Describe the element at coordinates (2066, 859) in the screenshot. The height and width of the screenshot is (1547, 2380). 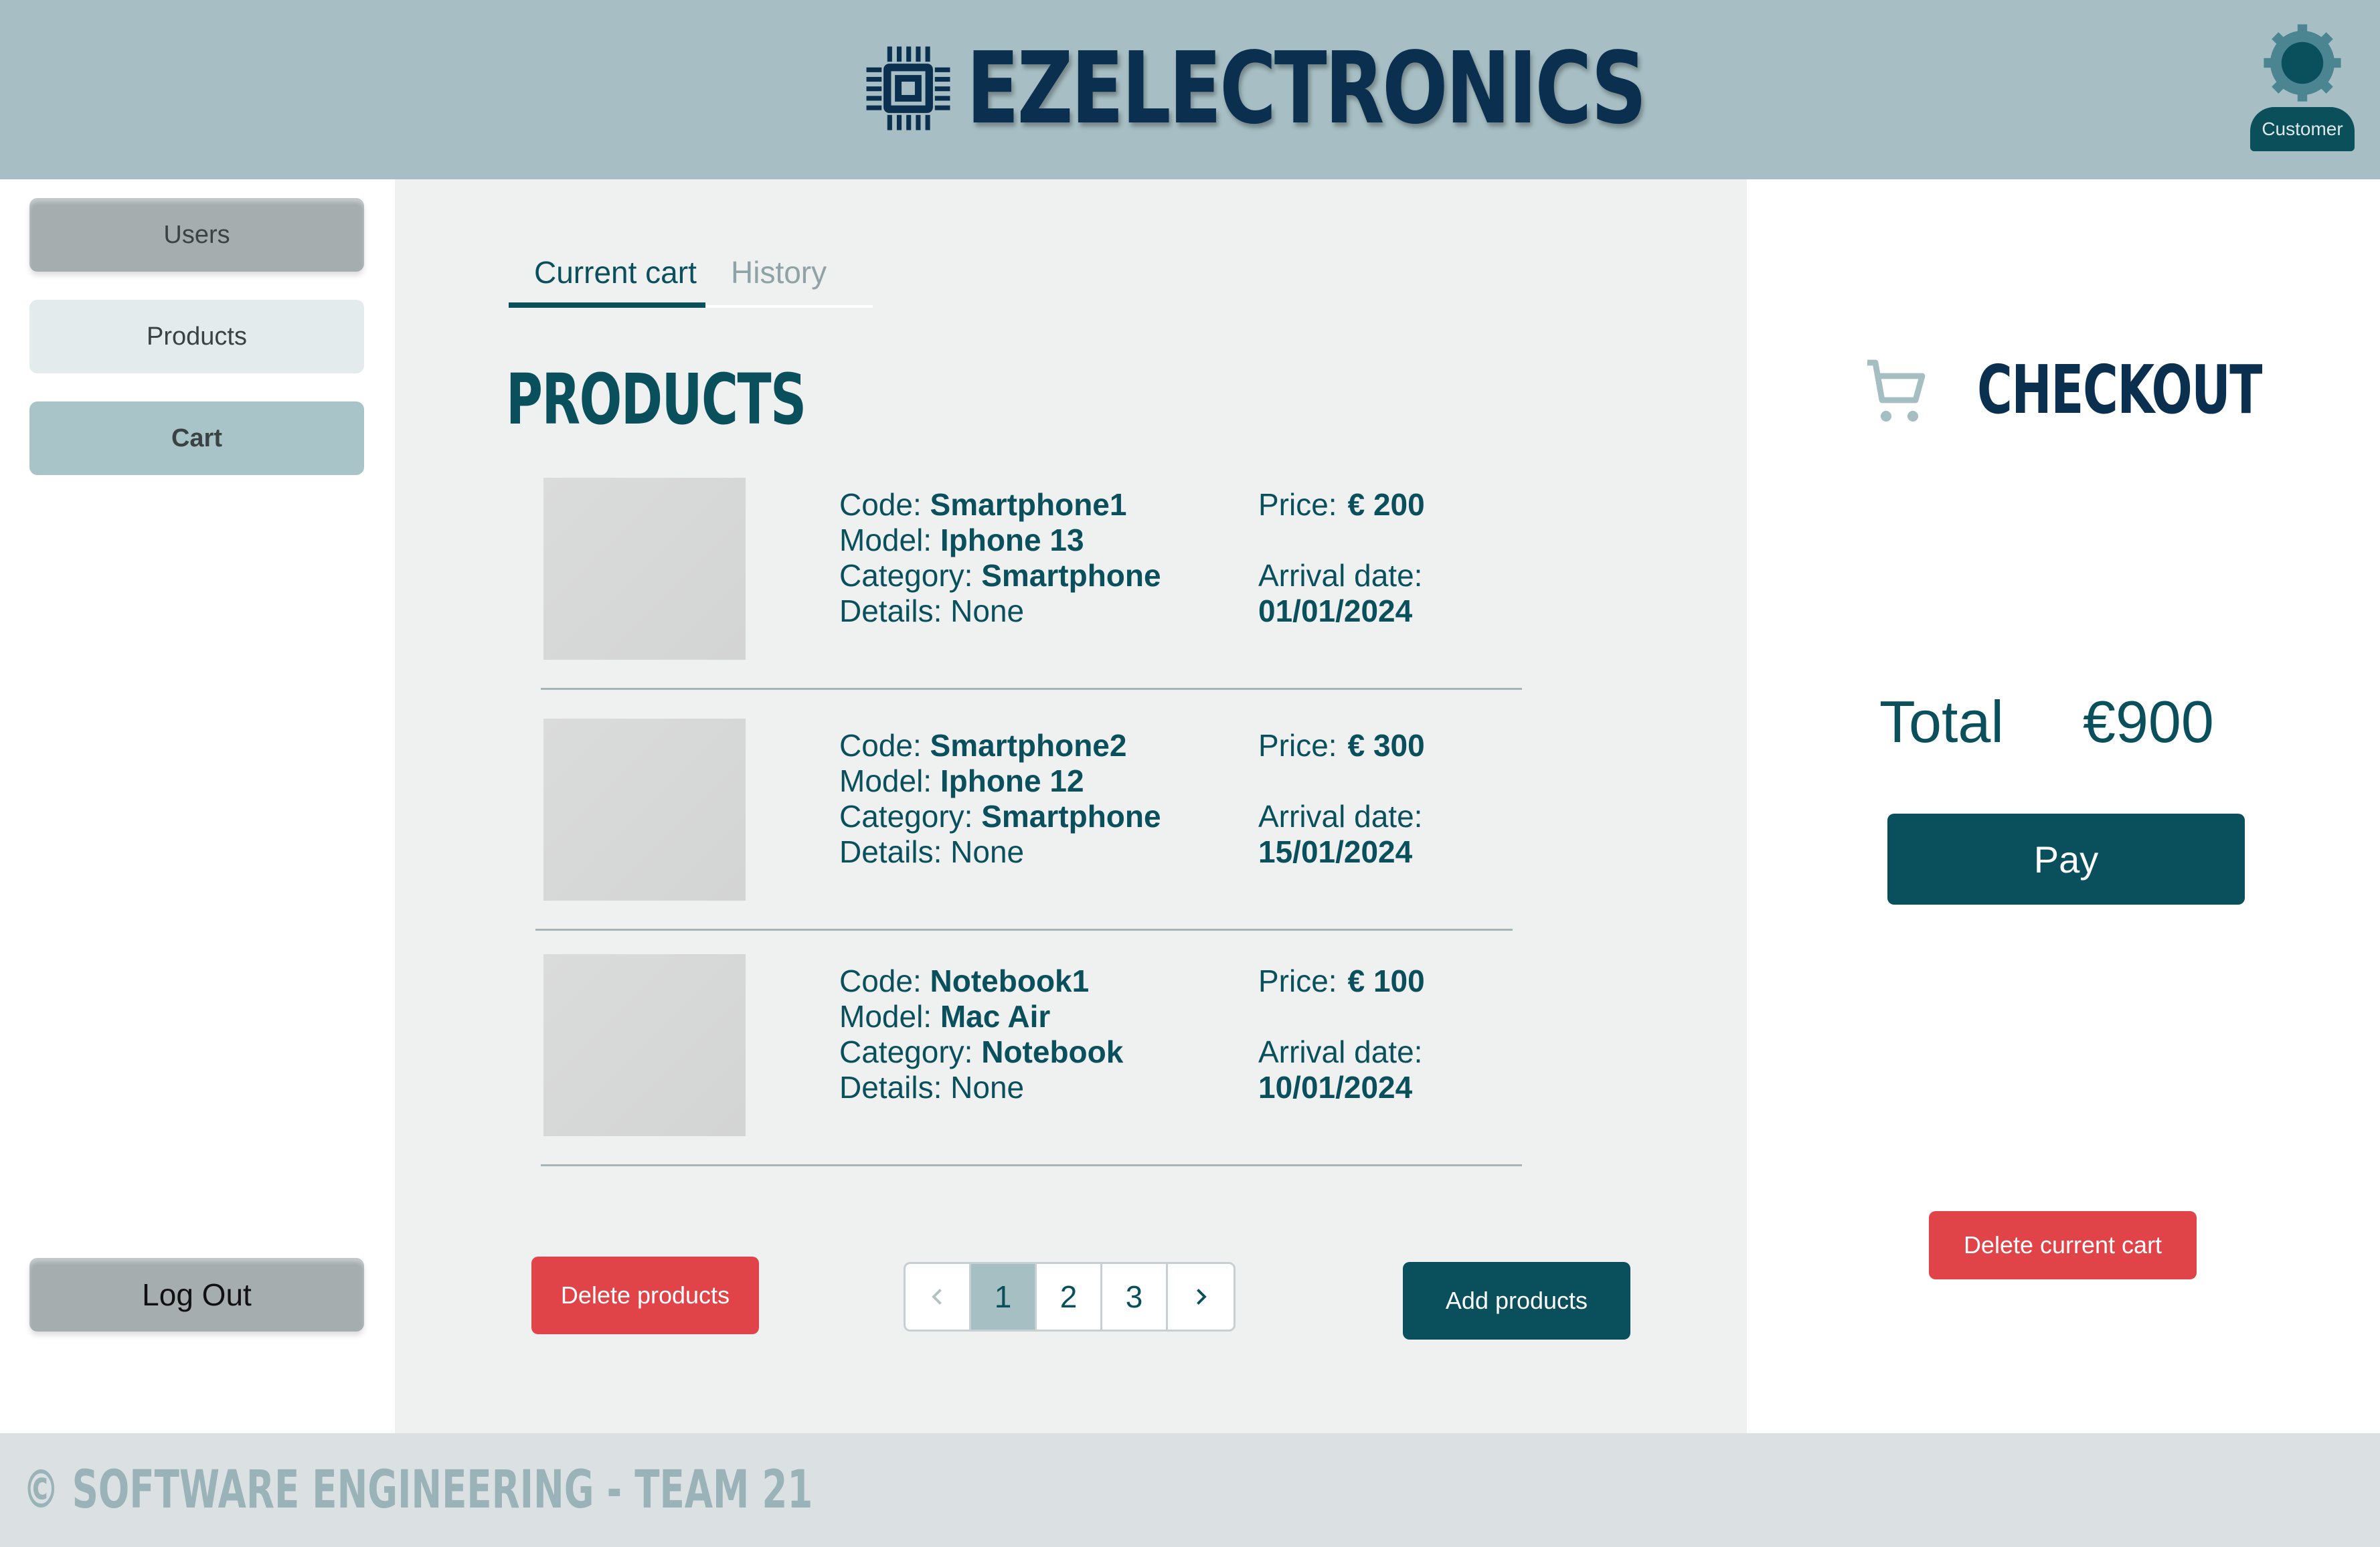
I see `pay-button: Pay` at that location.